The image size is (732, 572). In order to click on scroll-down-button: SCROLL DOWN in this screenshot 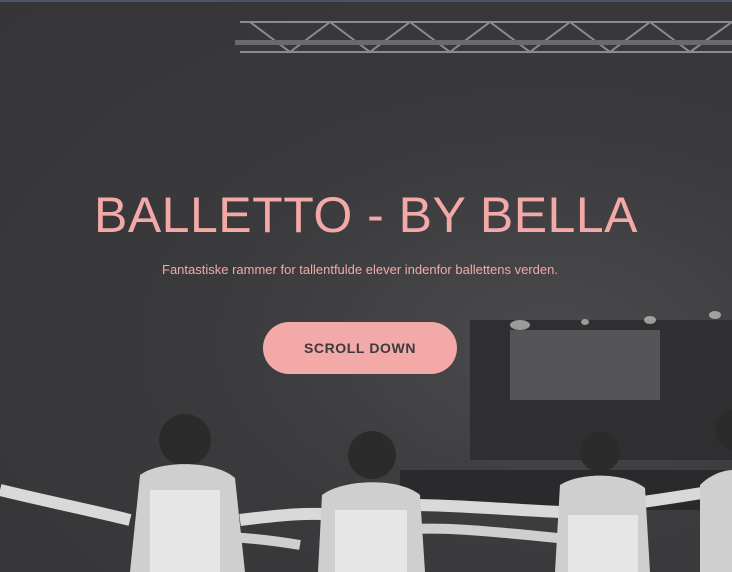, I will do `click(360, 348)`.